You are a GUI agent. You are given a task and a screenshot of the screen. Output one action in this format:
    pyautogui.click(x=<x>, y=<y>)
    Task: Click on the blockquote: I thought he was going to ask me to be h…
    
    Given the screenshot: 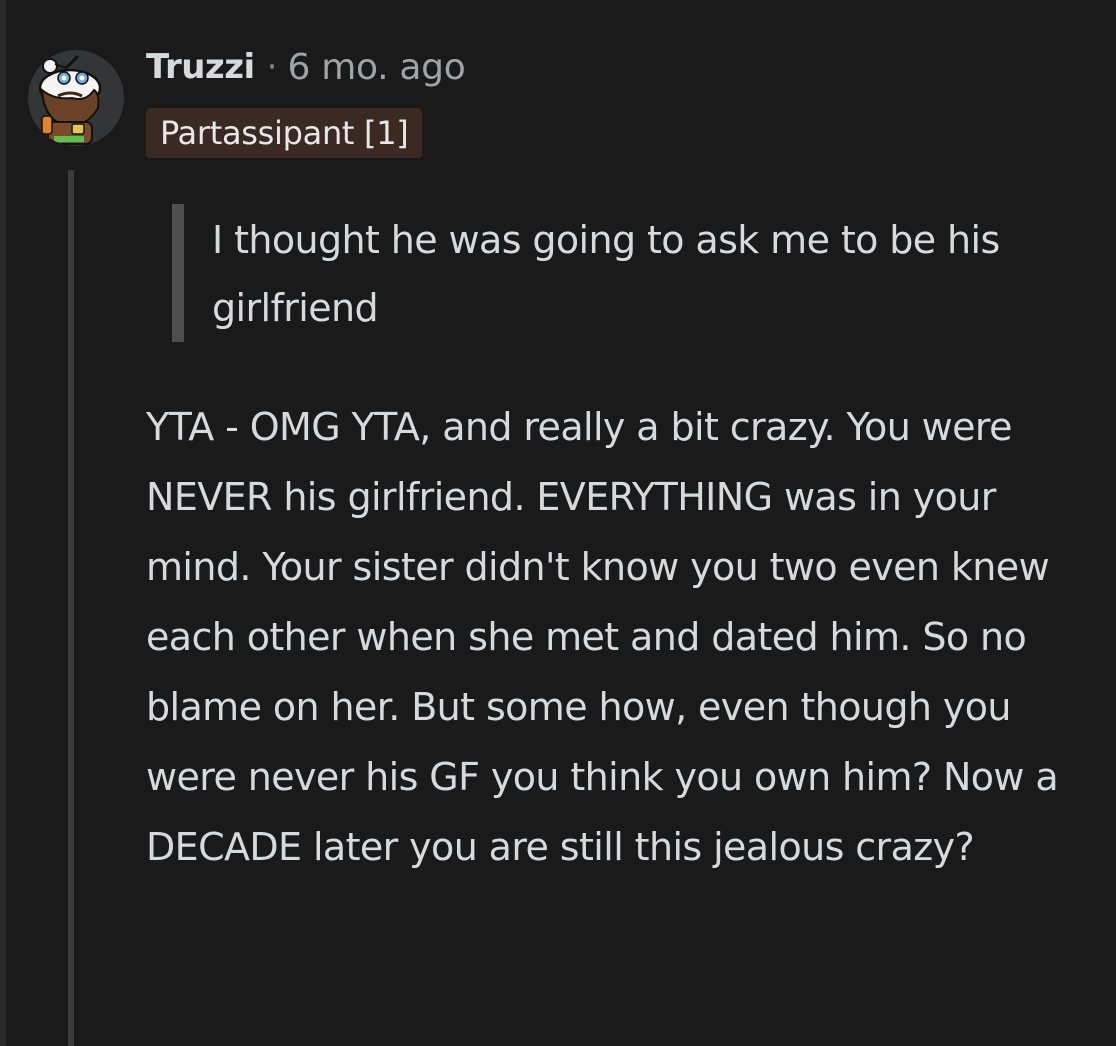 What is the action you would take?
    pyautogui.click(x=622, y=273)
    